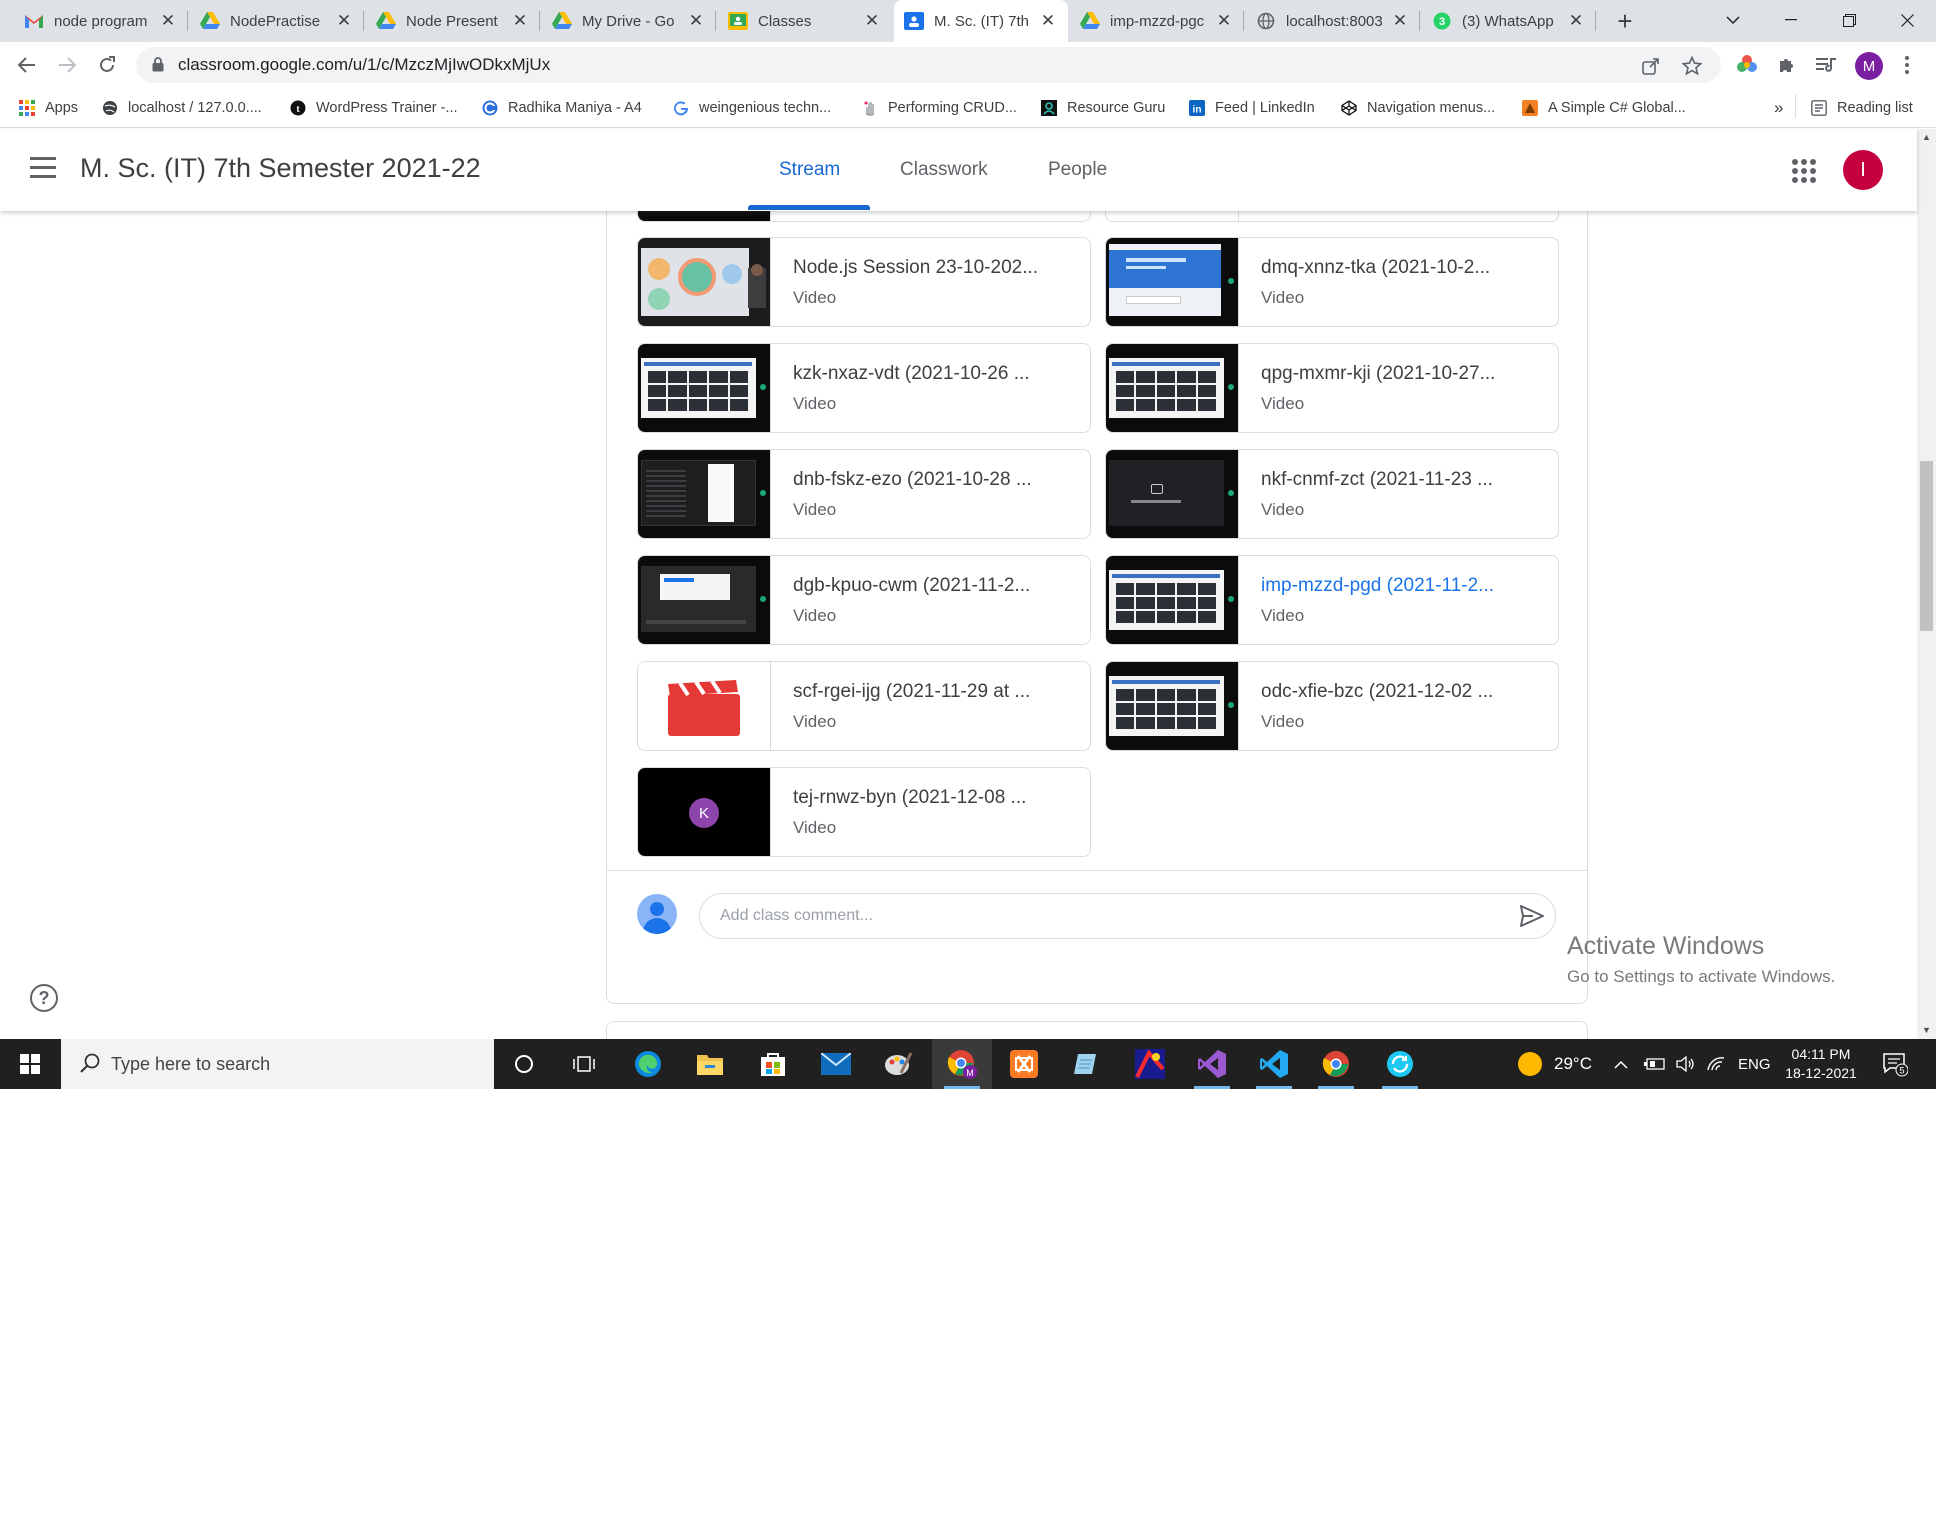  Describe the element at coordinates (1555, 1064) in the screenshot. I see `weather-widget: 29°C` at that location.